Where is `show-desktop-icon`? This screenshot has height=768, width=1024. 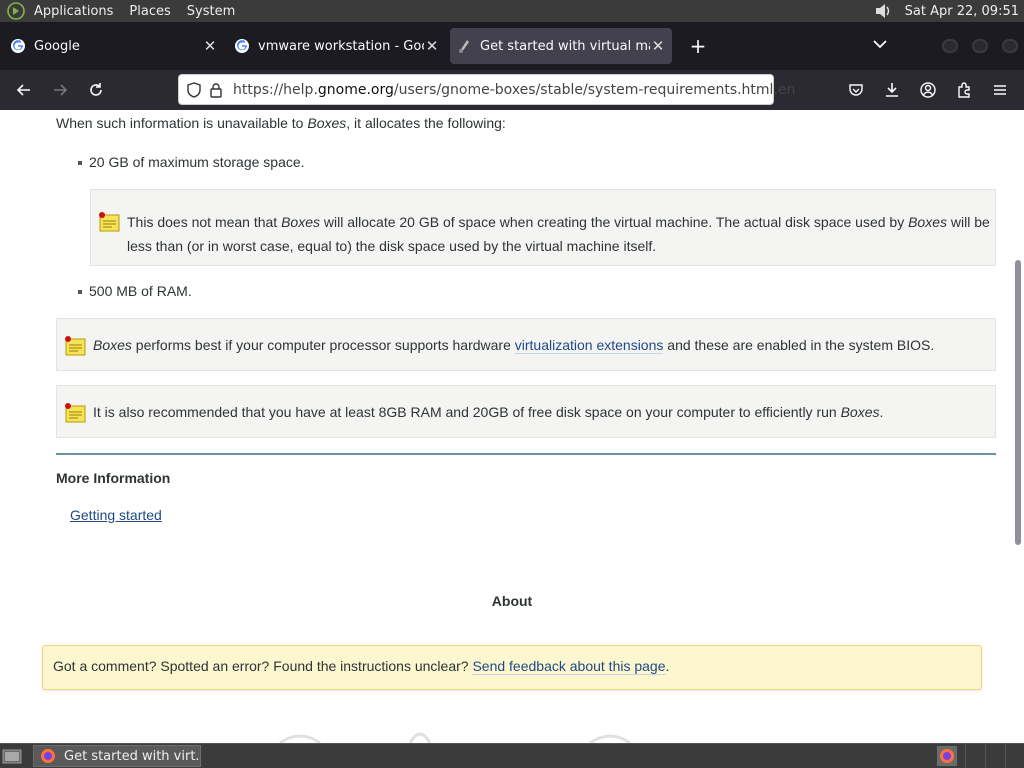
show-desktop-icon is located at coordinates (12, 756).